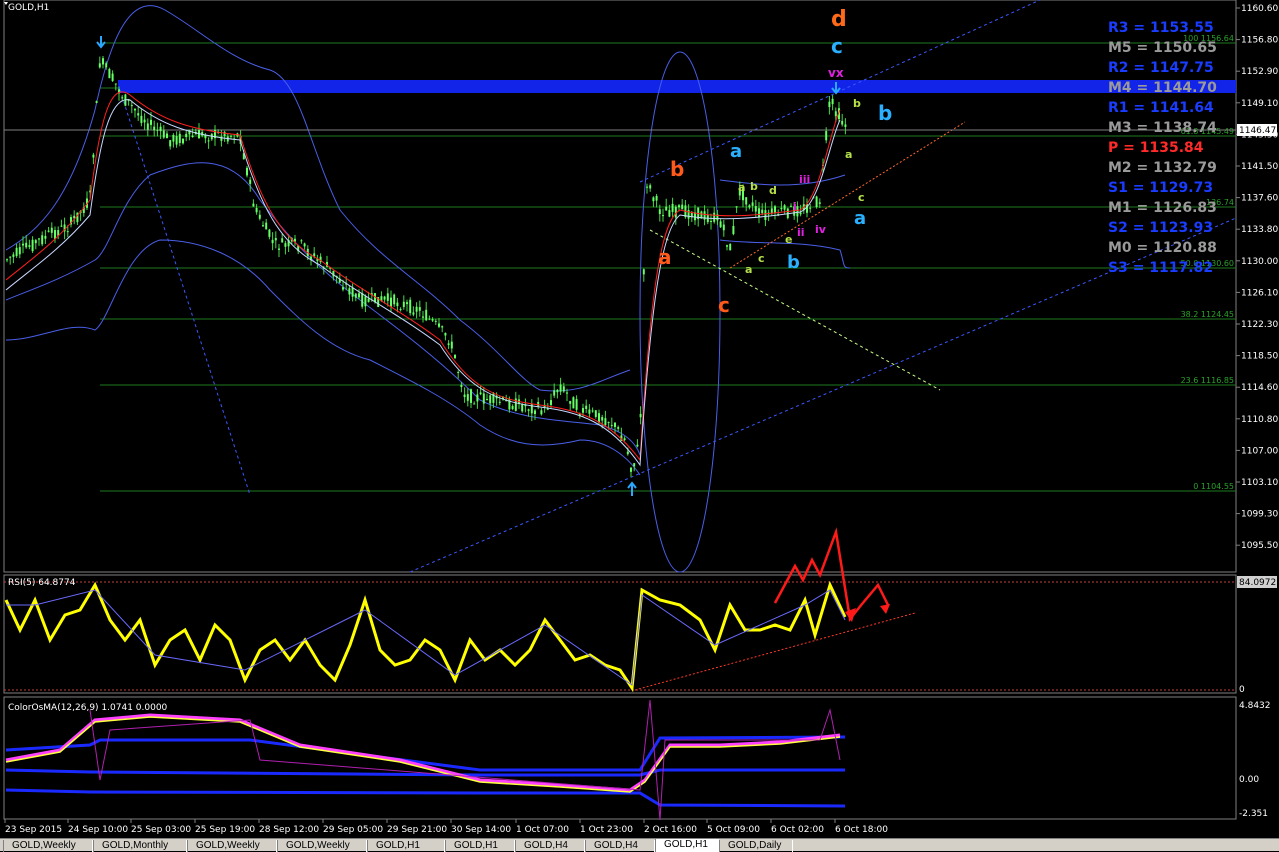 The image size is (1279, 852). What do you see at coordinates (1259, 104) in the screenshot?
I see `price-tick-label: 1149.10` at bounding box center [1259, 104].